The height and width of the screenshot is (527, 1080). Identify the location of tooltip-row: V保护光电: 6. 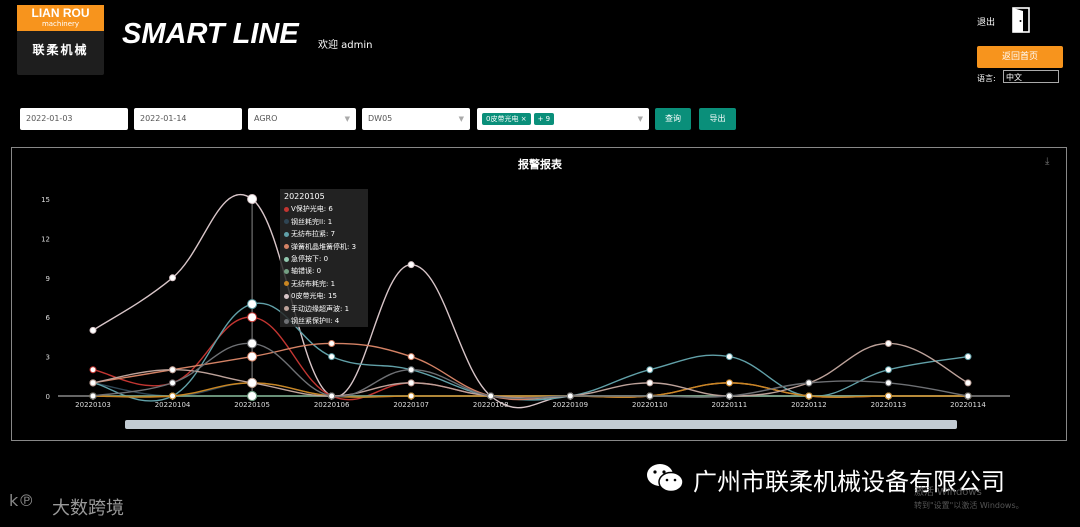
(324, 209).